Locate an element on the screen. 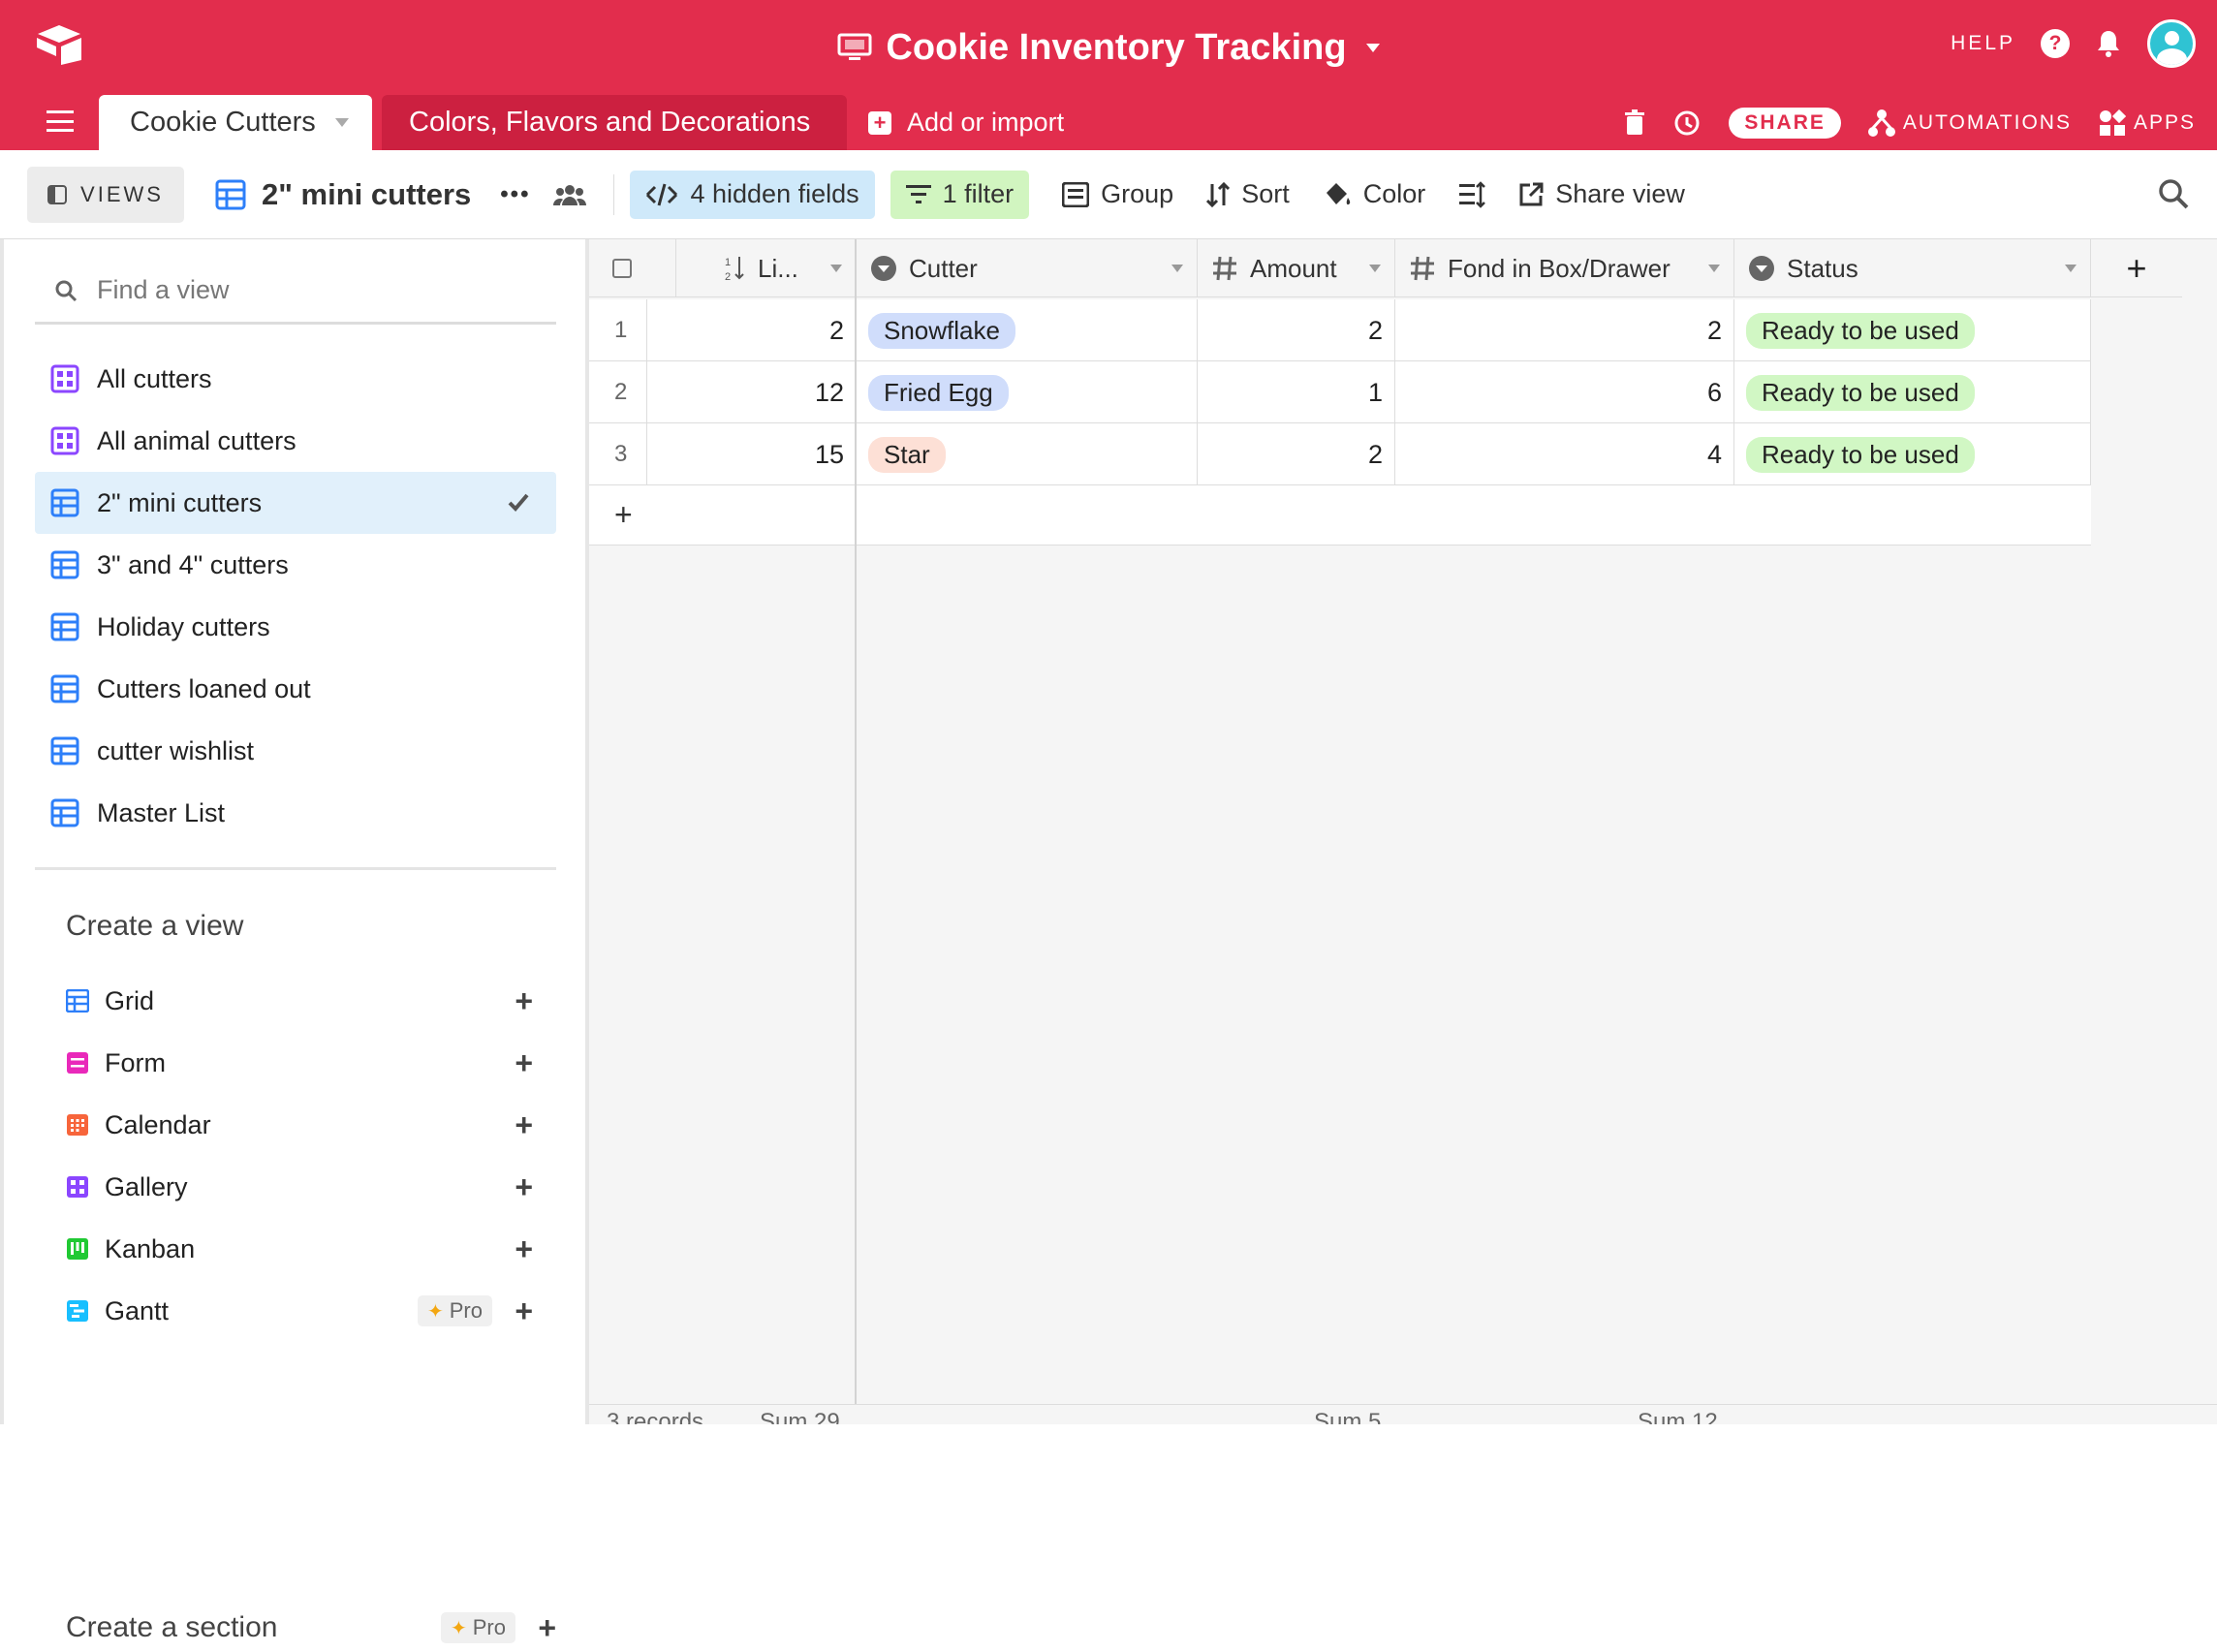 The width and height of the screenshot is (2217, 1652). view-label: All animal cutters is located at coordinates (197, 440).